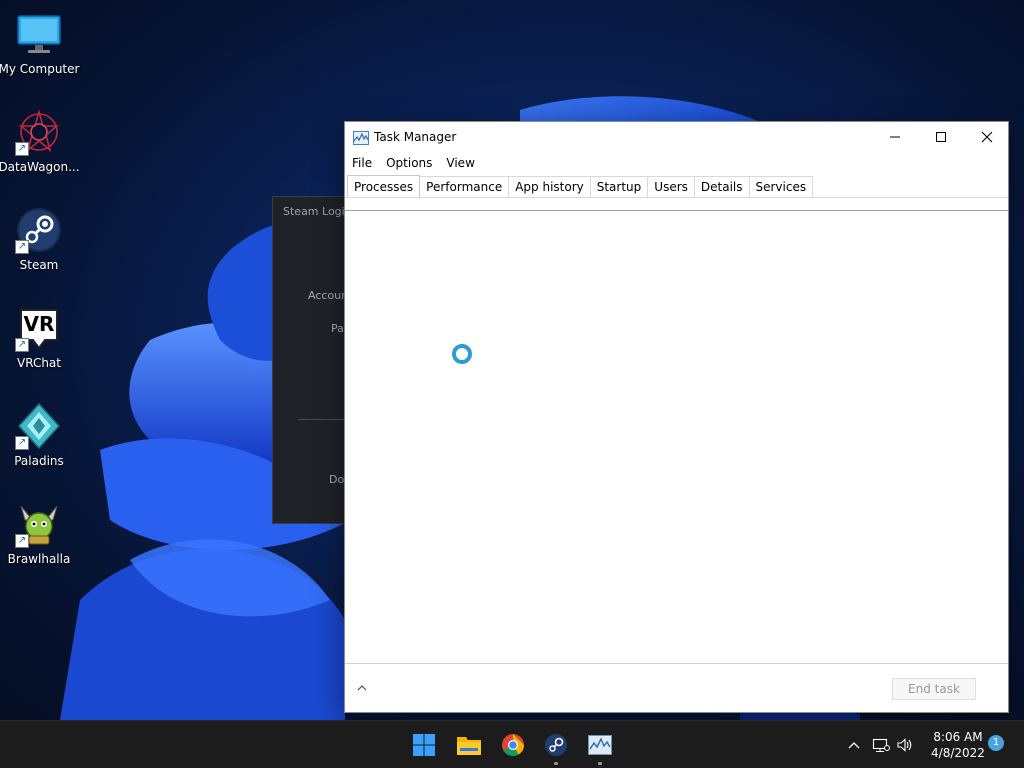 The width and height of the screenshot is (1024, 768). I want to click on menu-file: File, so click(362, 163).